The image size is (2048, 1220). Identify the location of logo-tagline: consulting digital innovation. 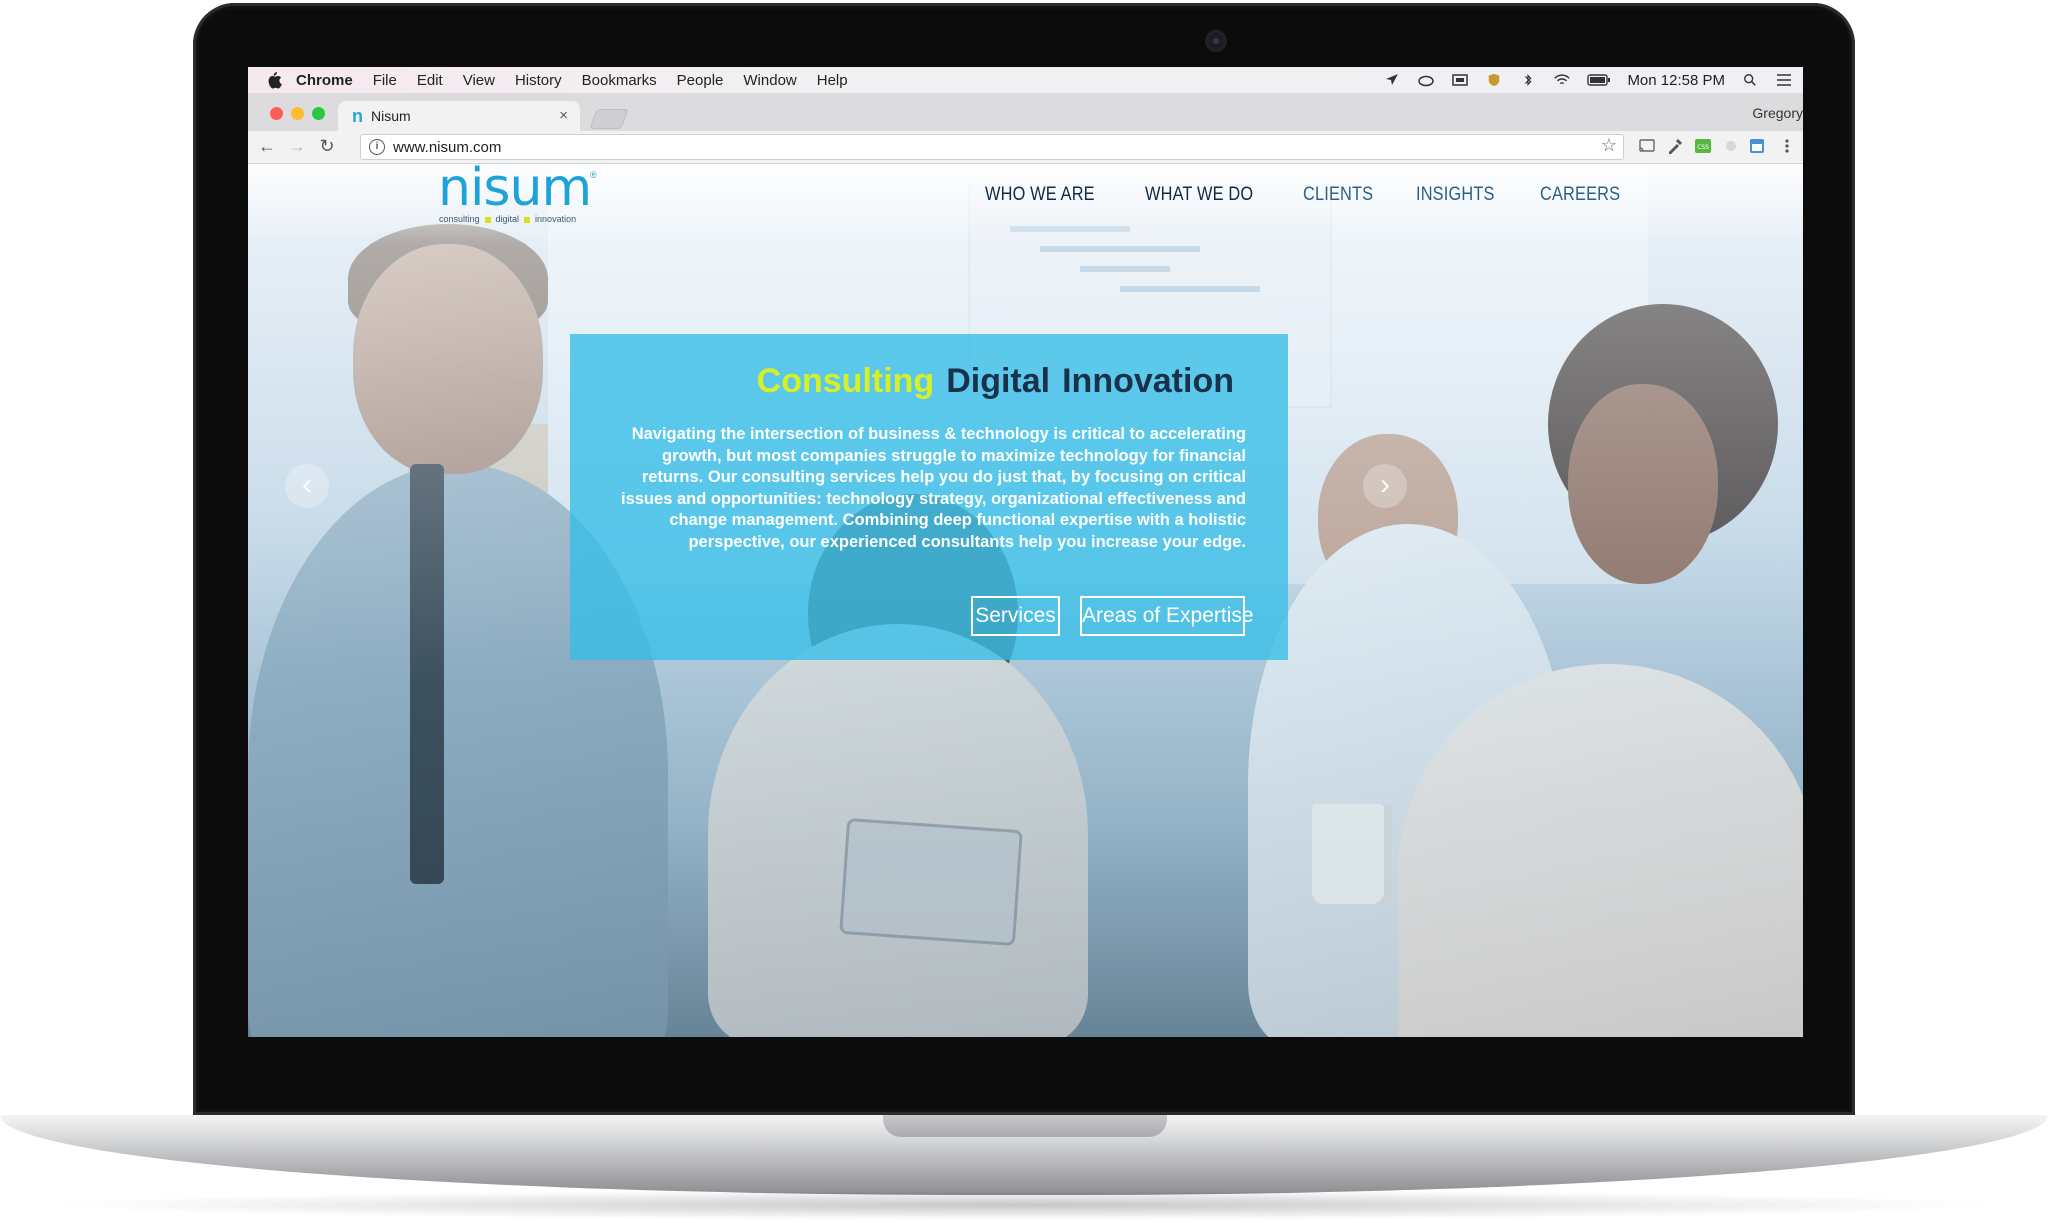
(507, 219).